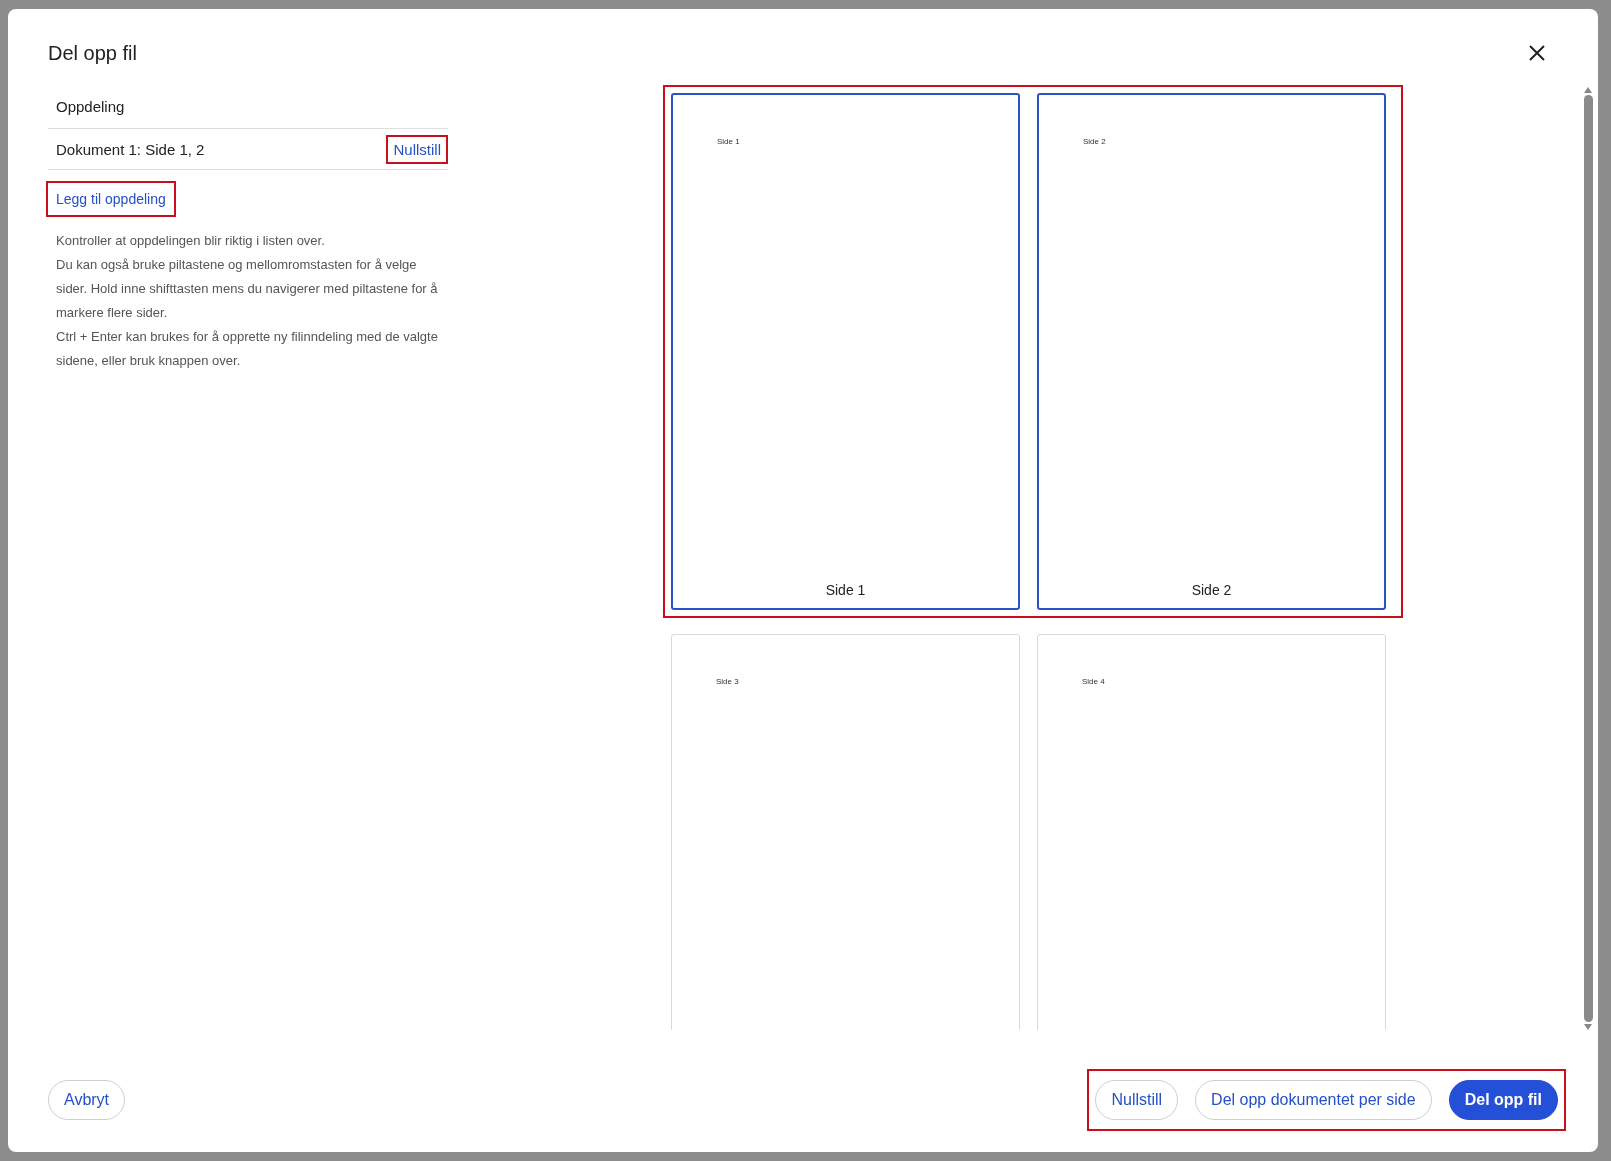 Image resolution: width=1611 pixels, height=1161 pixels. I want to click on help-text: Du kan også bruke piltastene og mellomromstasten for å velge sider. Hold inne shifttasten mens du navigerer med piltastene for å markere flere sider., so click(247, 289).